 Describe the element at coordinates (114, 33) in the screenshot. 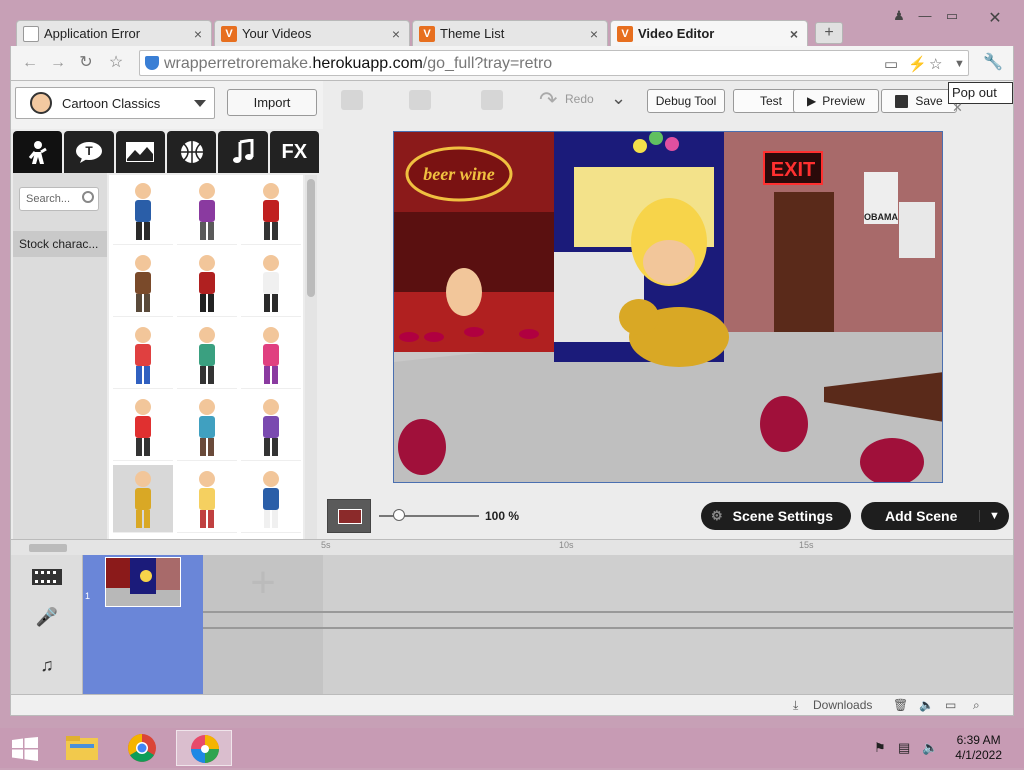

I see `tab-application-error: Application Error ×` at that location.